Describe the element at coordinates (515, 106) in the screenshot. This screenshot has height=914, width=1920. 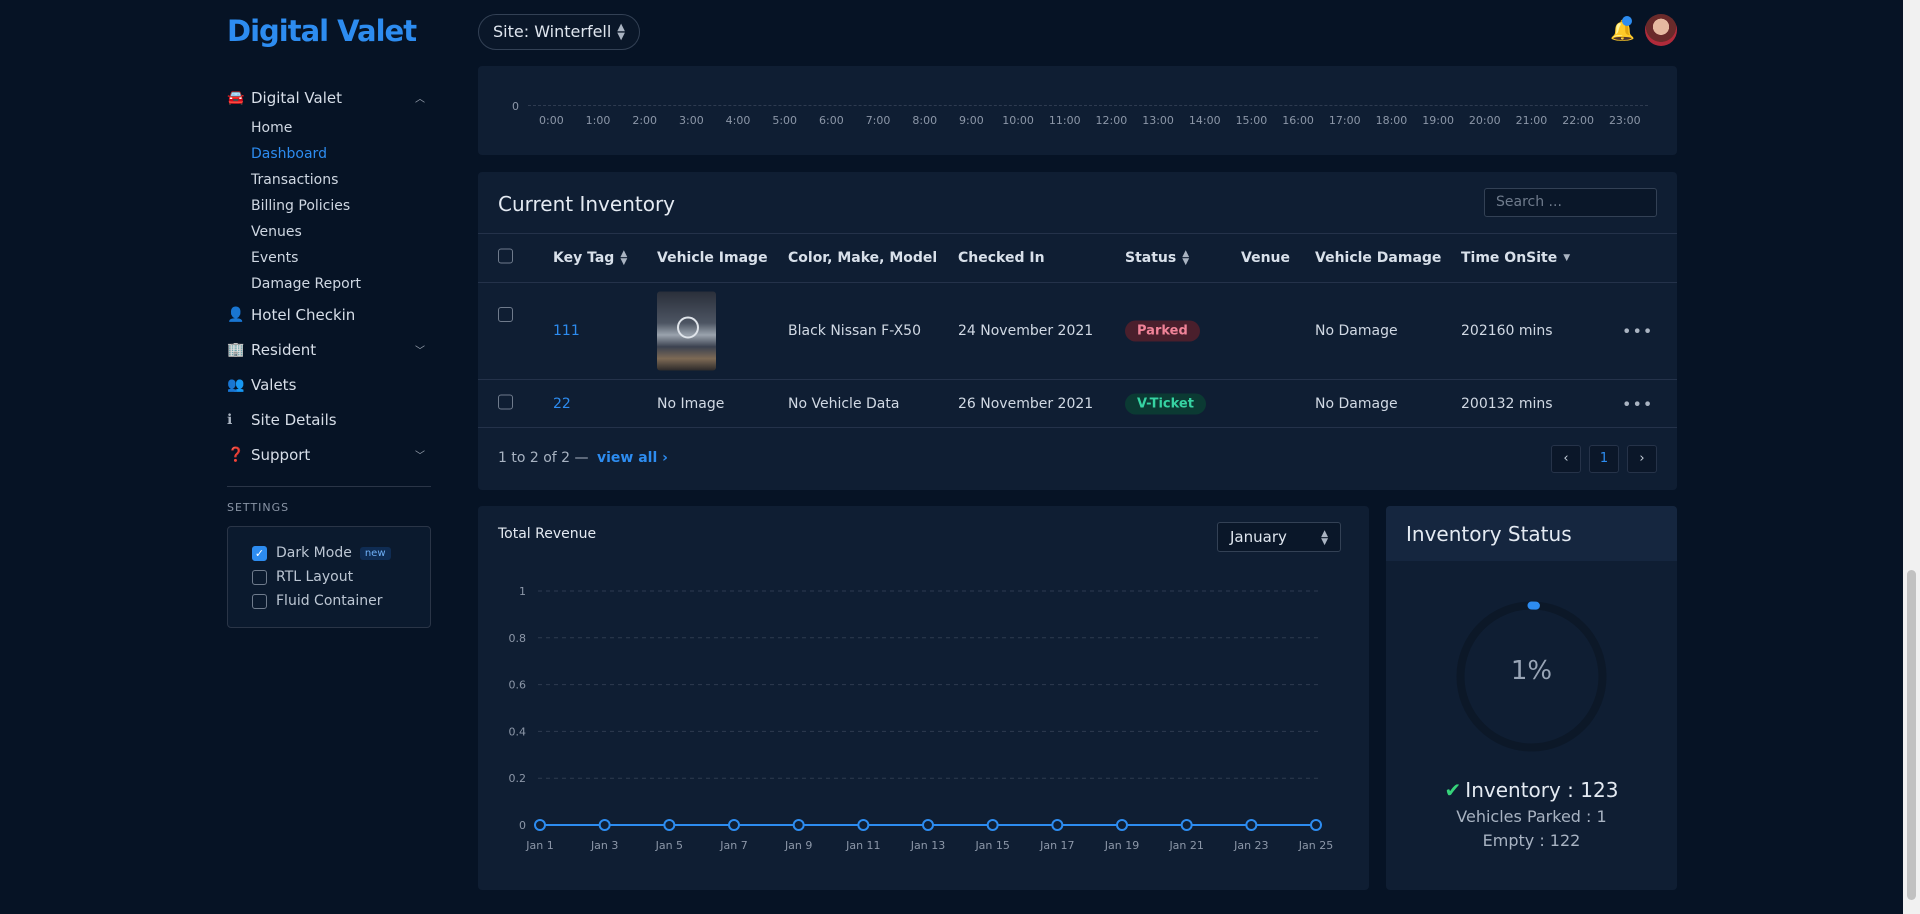
I see `y-tick-label: 0` at that location.